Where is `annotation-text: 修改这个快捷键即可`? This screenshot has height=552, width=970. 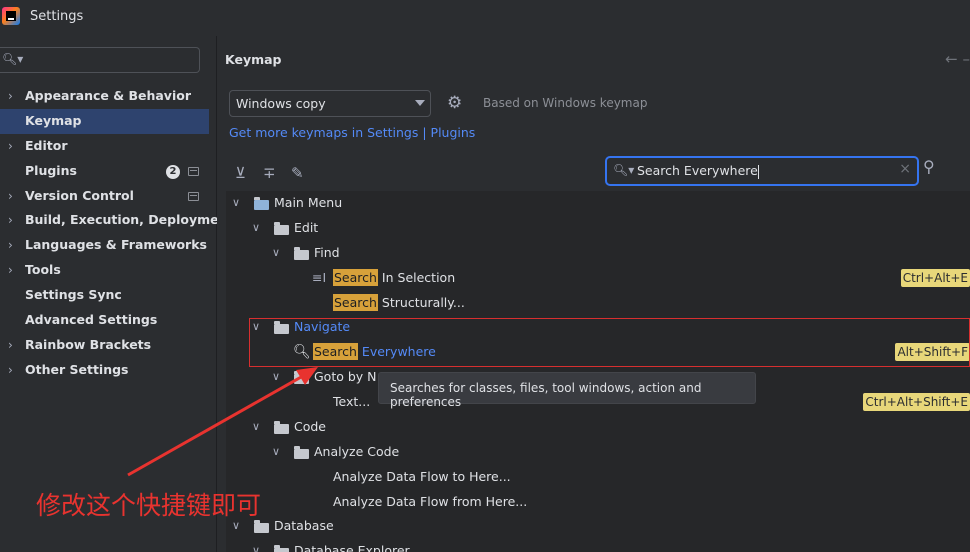 annotation-text: 修改这个快捷键即可 is located at coordinates (149, 505).